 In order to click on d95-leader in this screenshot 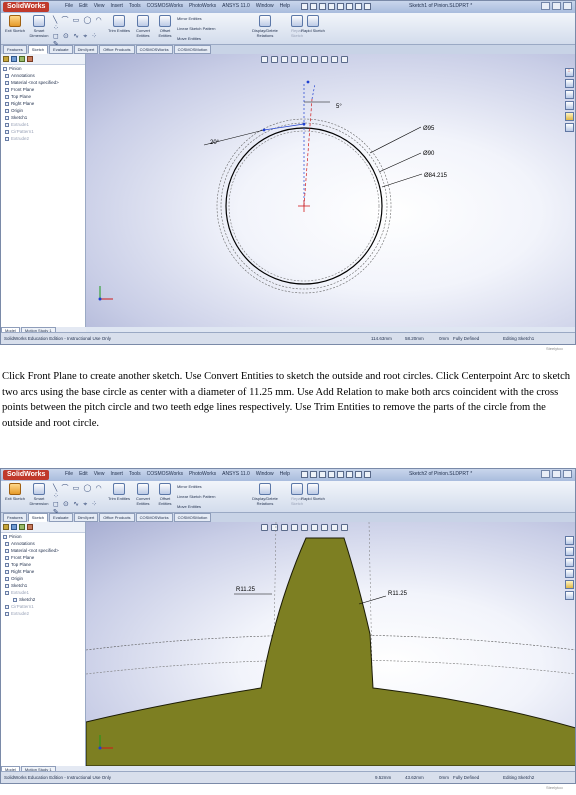, I will do `click(395, 140)`.